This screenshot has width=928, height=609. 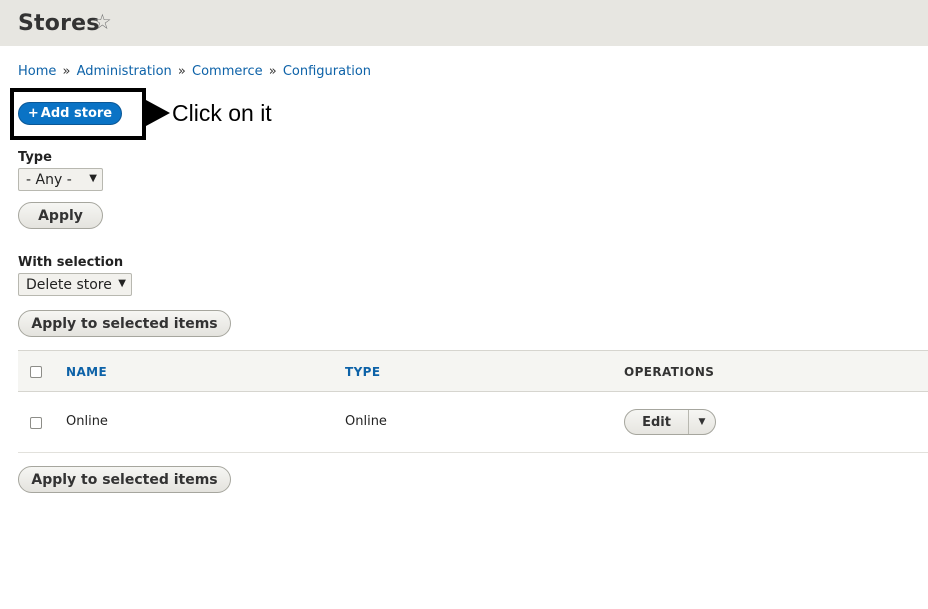 What do you see at coordinates (124, 71) in the screenshot?
I see `breadcrumb-administration: Administration` at bounding box center [124, 71].